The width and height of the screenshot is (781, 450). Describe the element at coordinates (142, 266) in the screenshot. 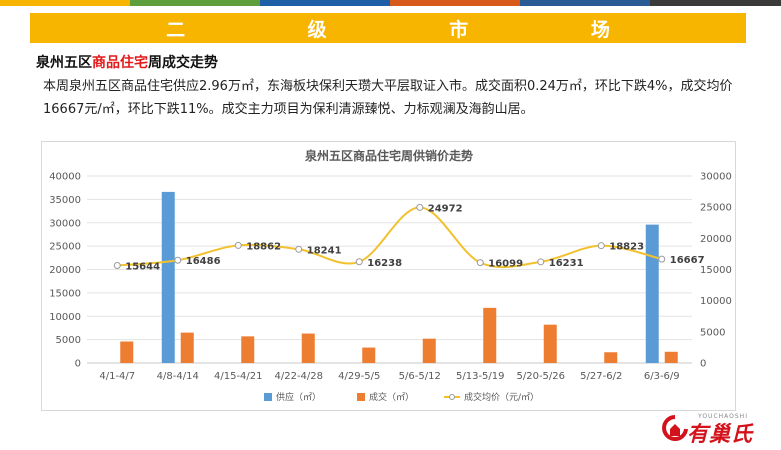

I see `avg-price-data-label: 15644` at that location.